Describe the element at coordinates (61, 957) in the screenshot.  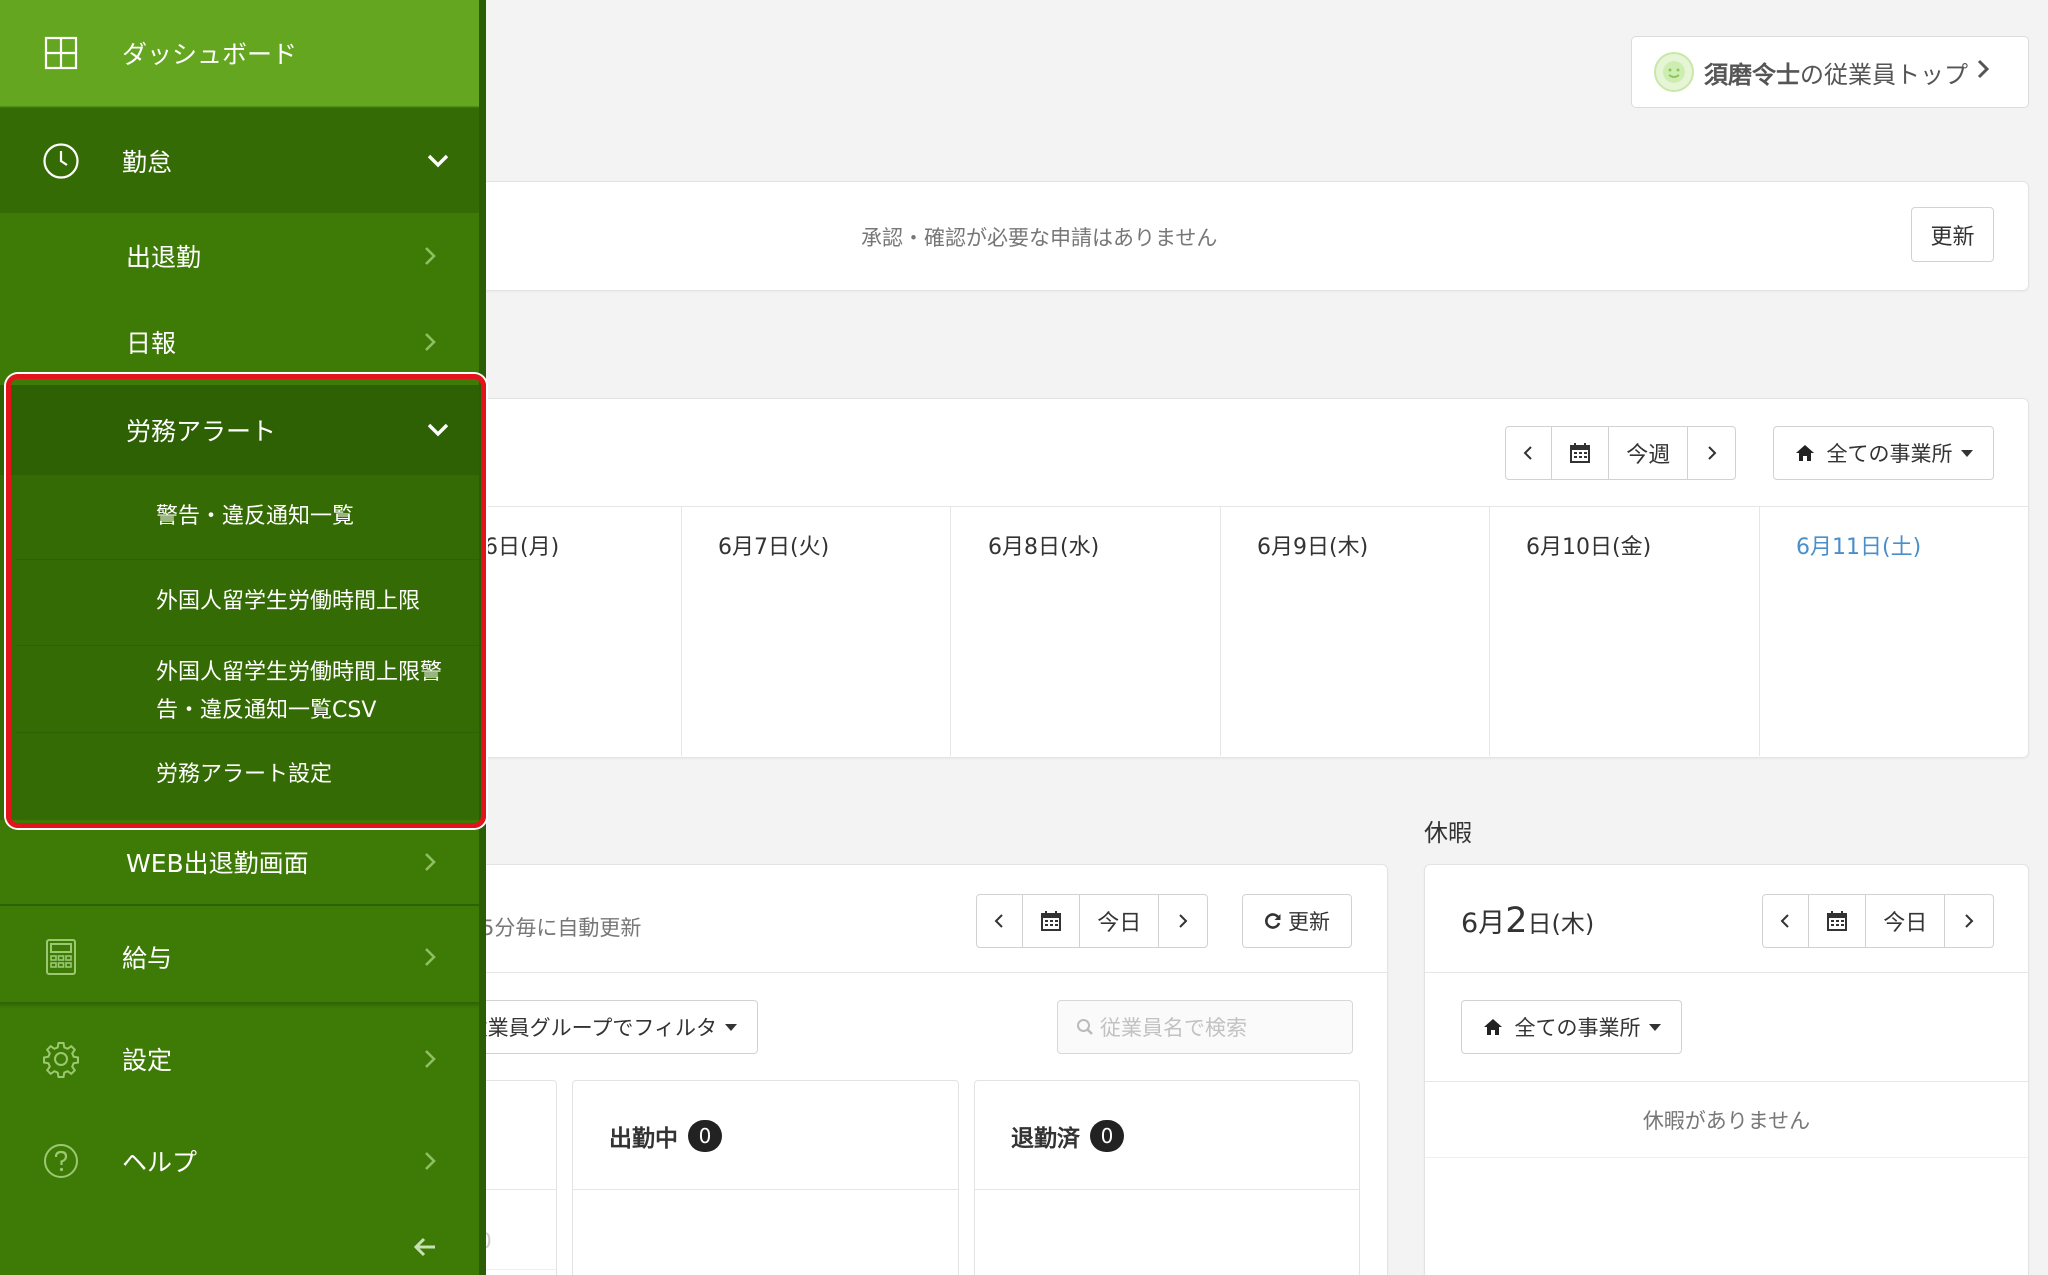
I see `calculator-icon` at that location.